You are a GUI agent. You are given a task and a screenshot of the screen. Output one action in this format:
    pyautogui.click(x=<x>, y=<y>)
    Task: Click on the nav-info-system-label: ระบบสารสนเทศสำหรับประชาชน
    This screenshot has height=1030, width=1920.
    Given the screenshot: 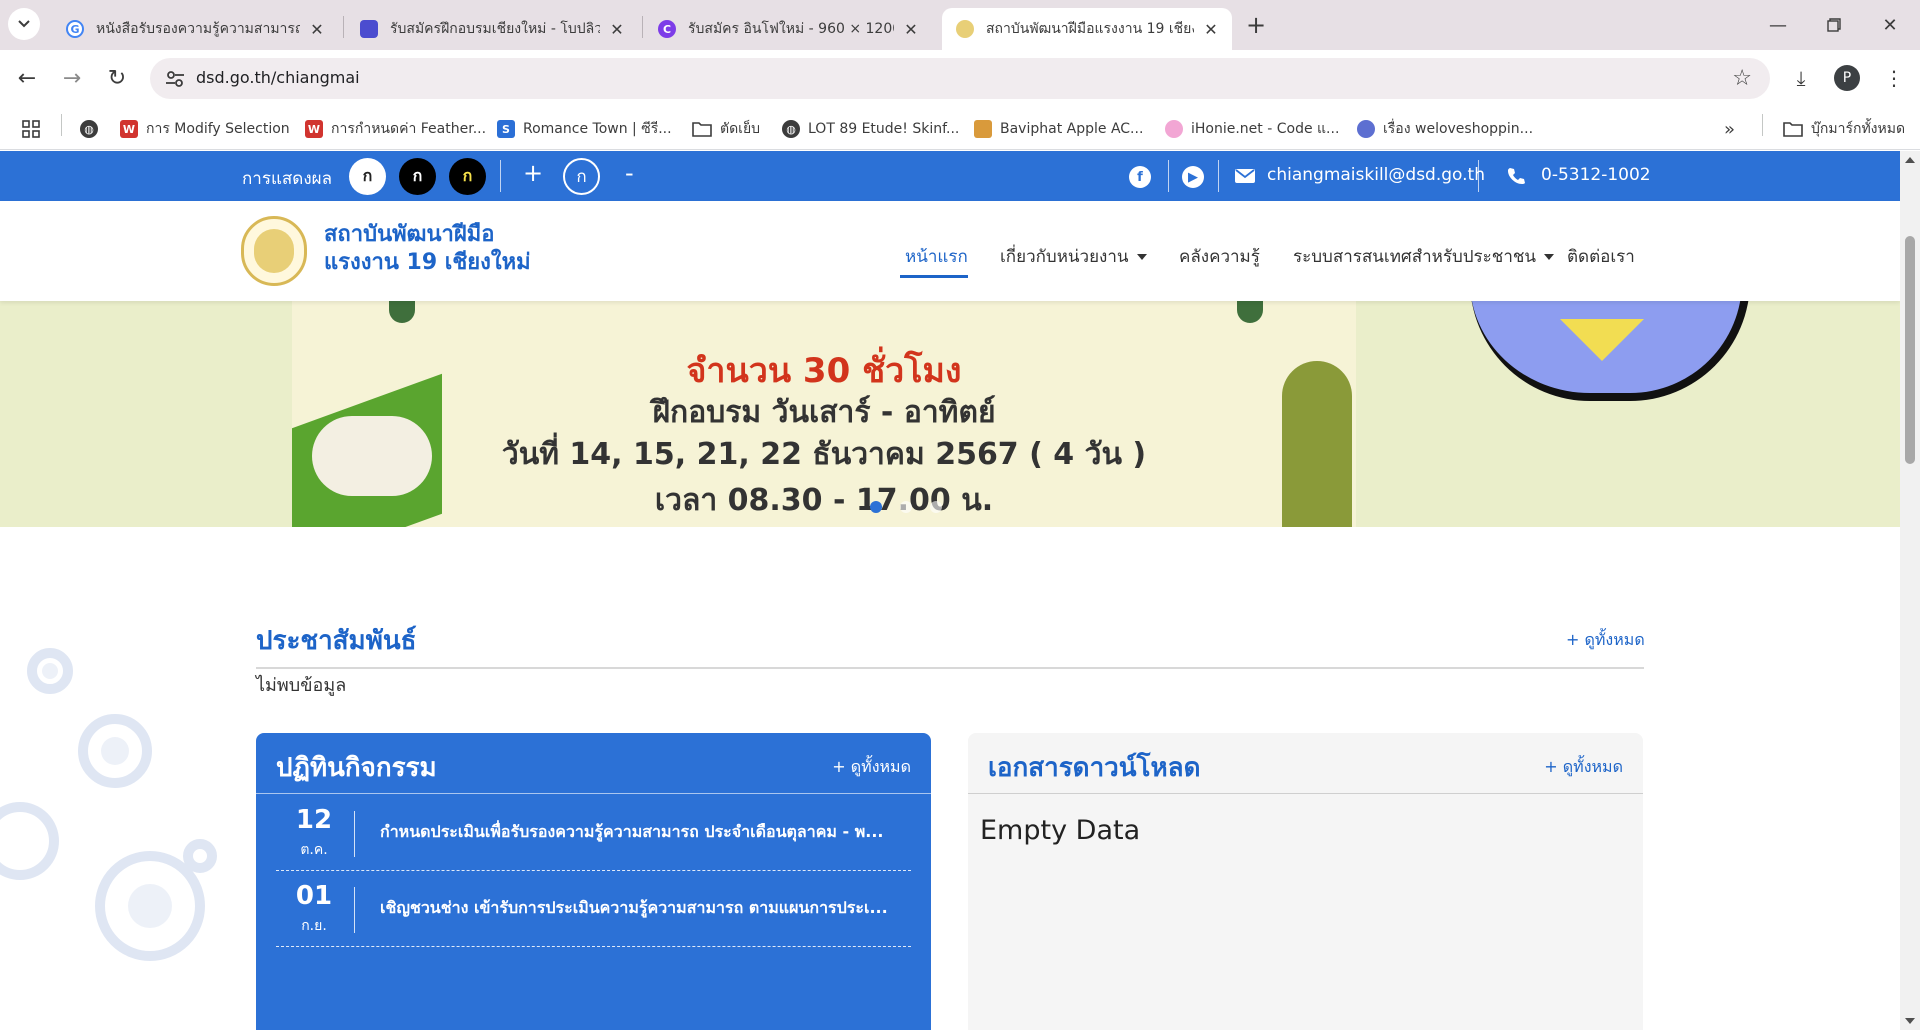 What is the action you would take?
    pyautogui.click(x=1415, y=257)
    